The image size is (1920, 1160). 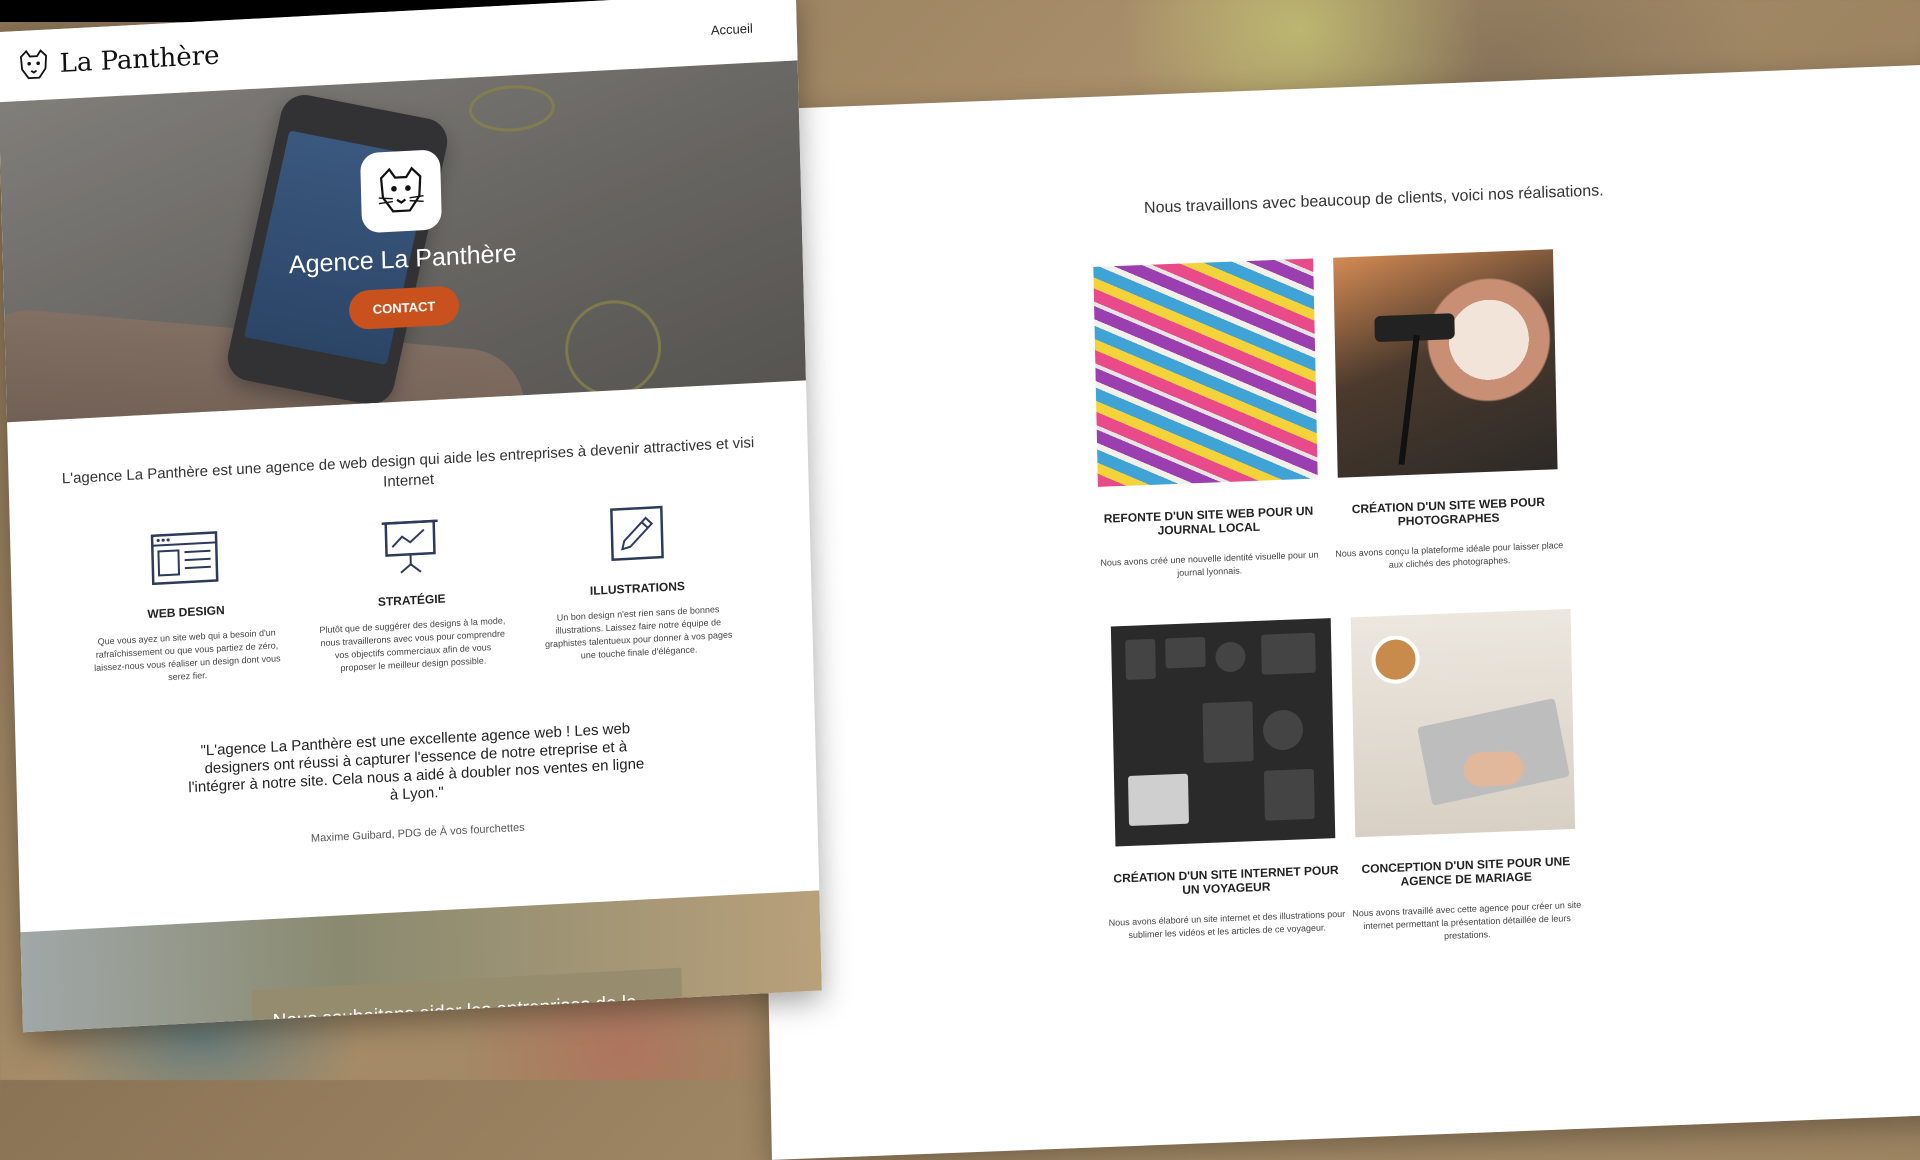 What do you see at coordinates (403, 307) in the screenshot?
I see `contact-button: CONTACT` at bounding box center [403, 307].